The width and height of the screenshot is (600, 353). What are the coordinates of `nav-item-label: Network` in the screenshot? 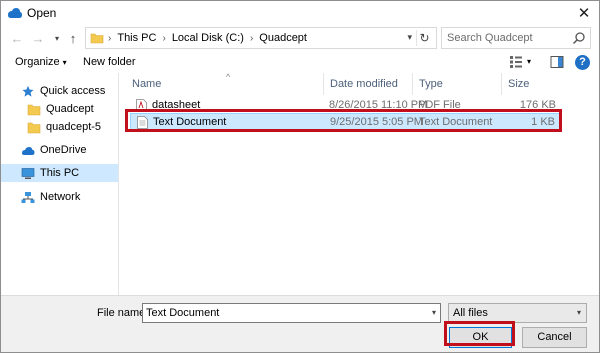 It's located at (60, 197).